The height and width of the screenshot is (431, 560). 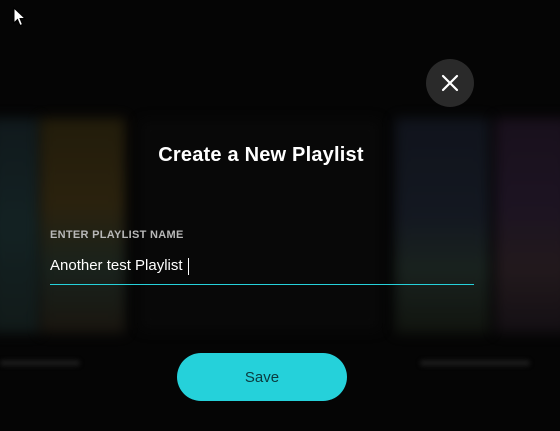 I want to click on text-caret, so click(x=188, y=266).